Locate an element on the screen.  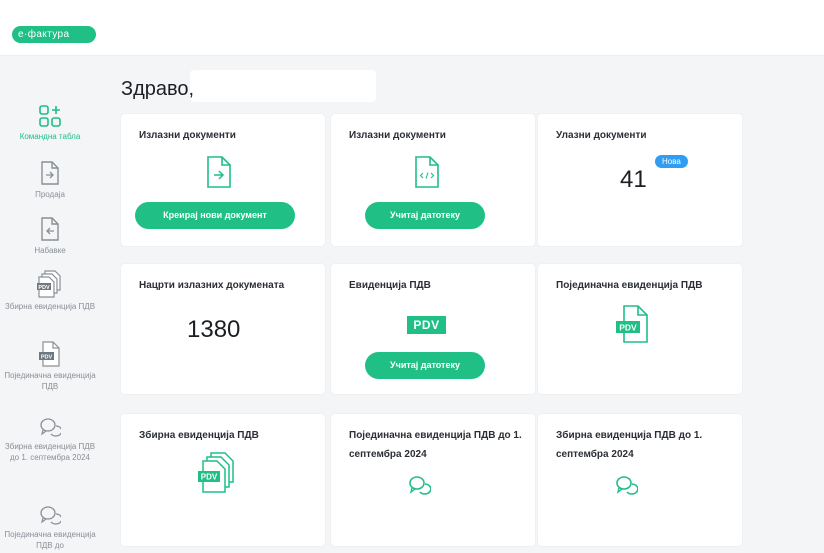
xml-document-icon is located at coordinates (427, 172).